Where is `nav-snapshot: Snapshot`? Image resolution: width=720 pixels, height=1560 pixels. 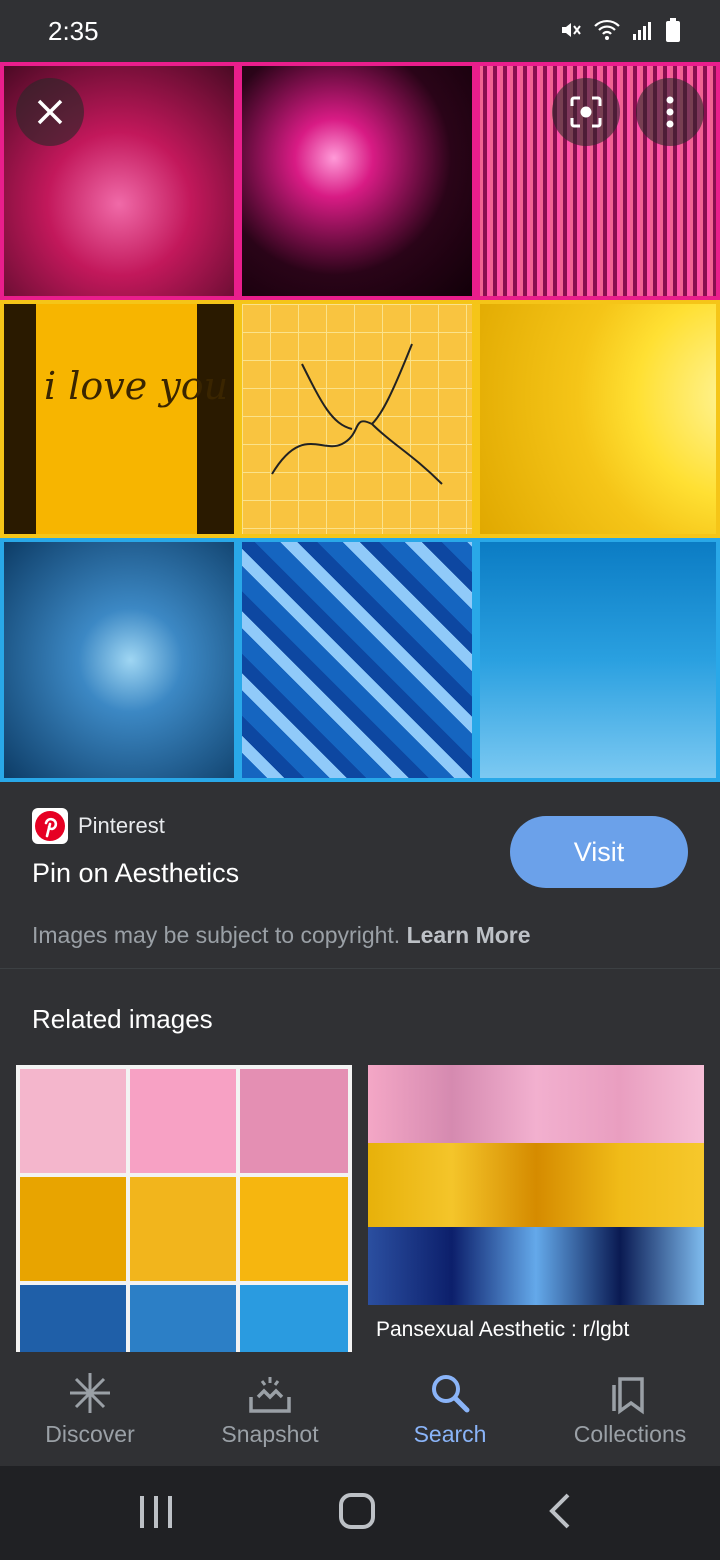 nav-snapshot: Snapshot is located at coordinates (270, 1409).